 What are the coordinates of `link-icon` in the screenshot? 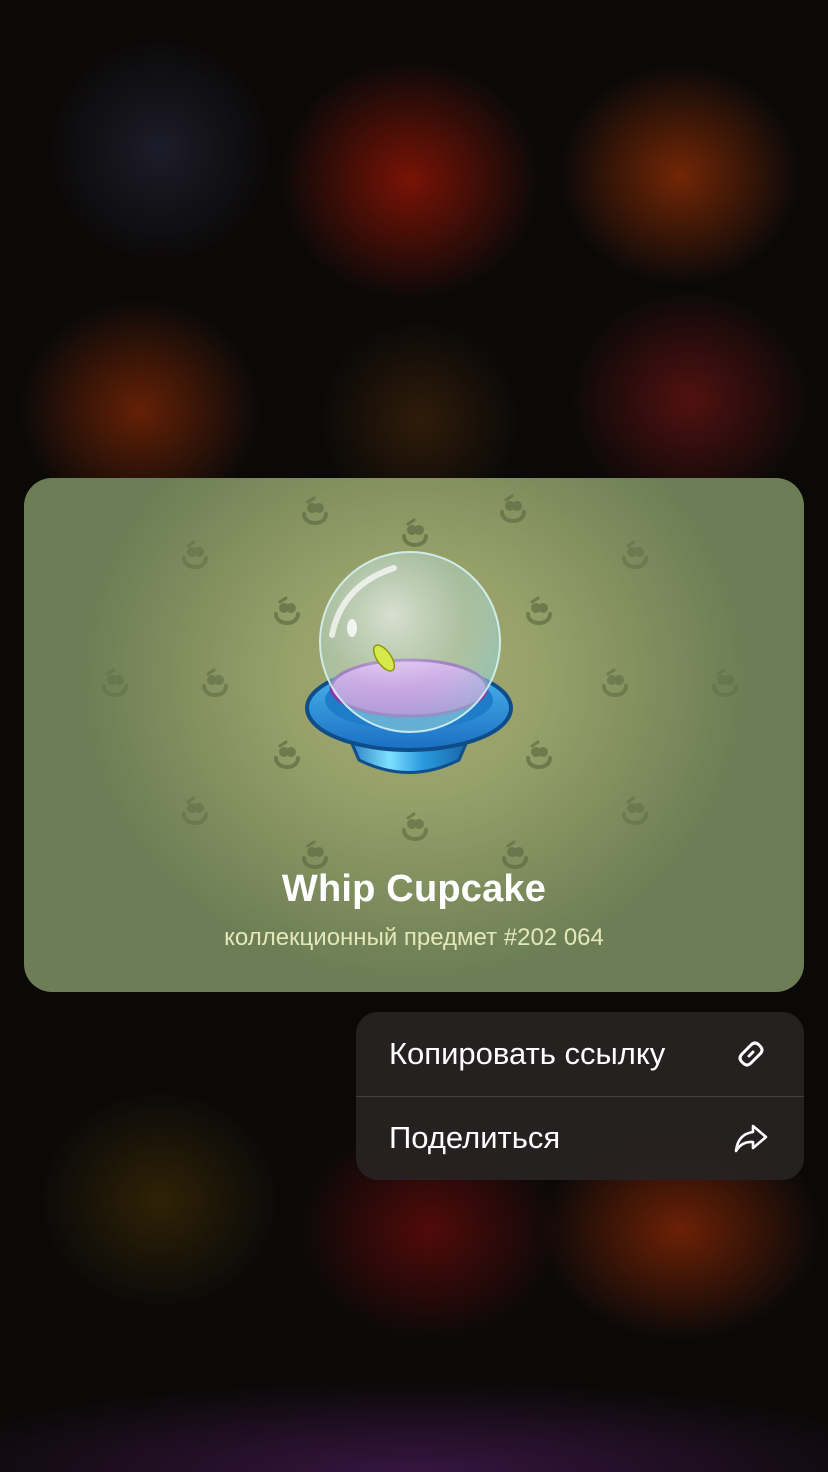 It's located at (751, 1054).